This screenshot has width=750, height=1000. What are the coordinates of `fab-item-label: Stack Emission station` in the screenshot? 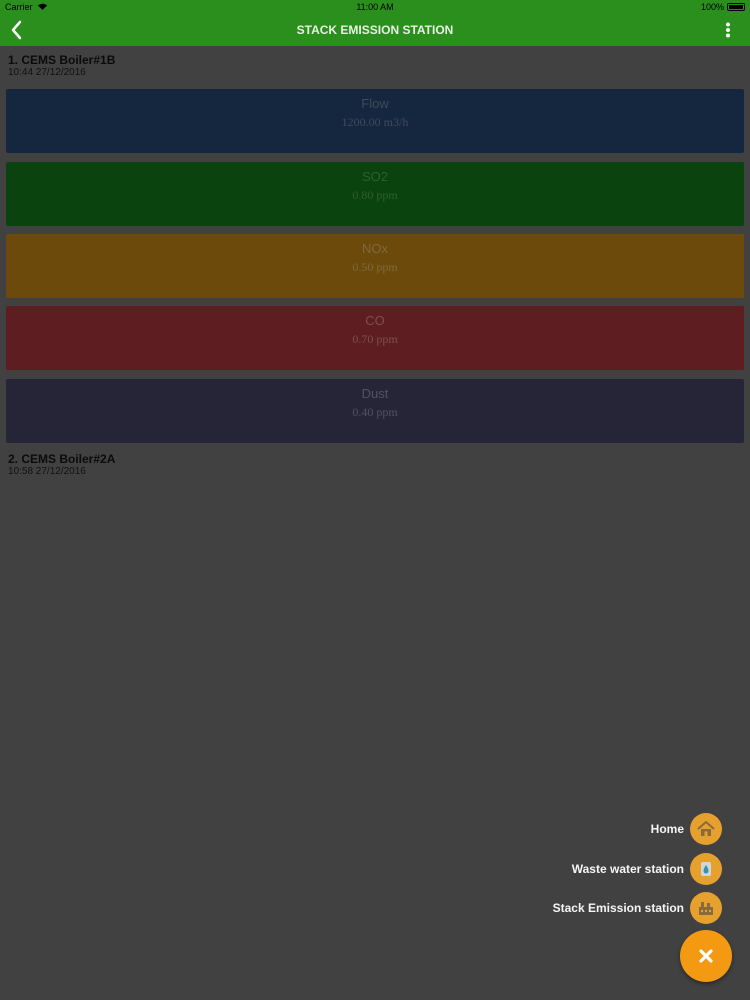 It's located at (618, 908).